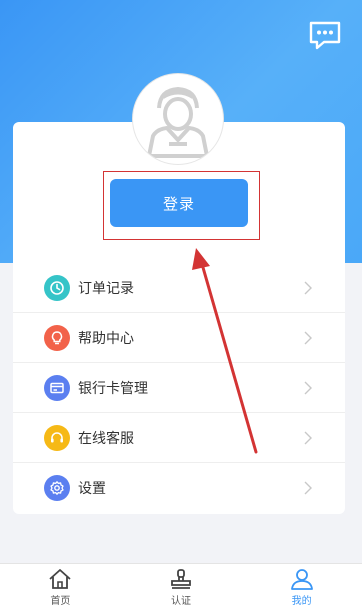 This screenshot has width=362, height=608. I want to click on menu-item-label: 订单记录, so click(106, 288).